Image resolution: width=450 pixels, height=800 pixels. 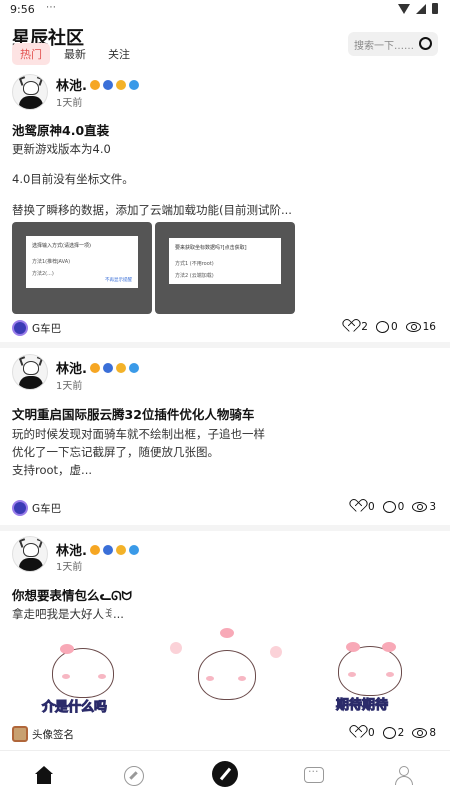 I want to click on post-image: 要来获取坐标数据吗?[点击获取] 方式1 (不用root) 方法2 (云端加载), so click(x=225, y=268).